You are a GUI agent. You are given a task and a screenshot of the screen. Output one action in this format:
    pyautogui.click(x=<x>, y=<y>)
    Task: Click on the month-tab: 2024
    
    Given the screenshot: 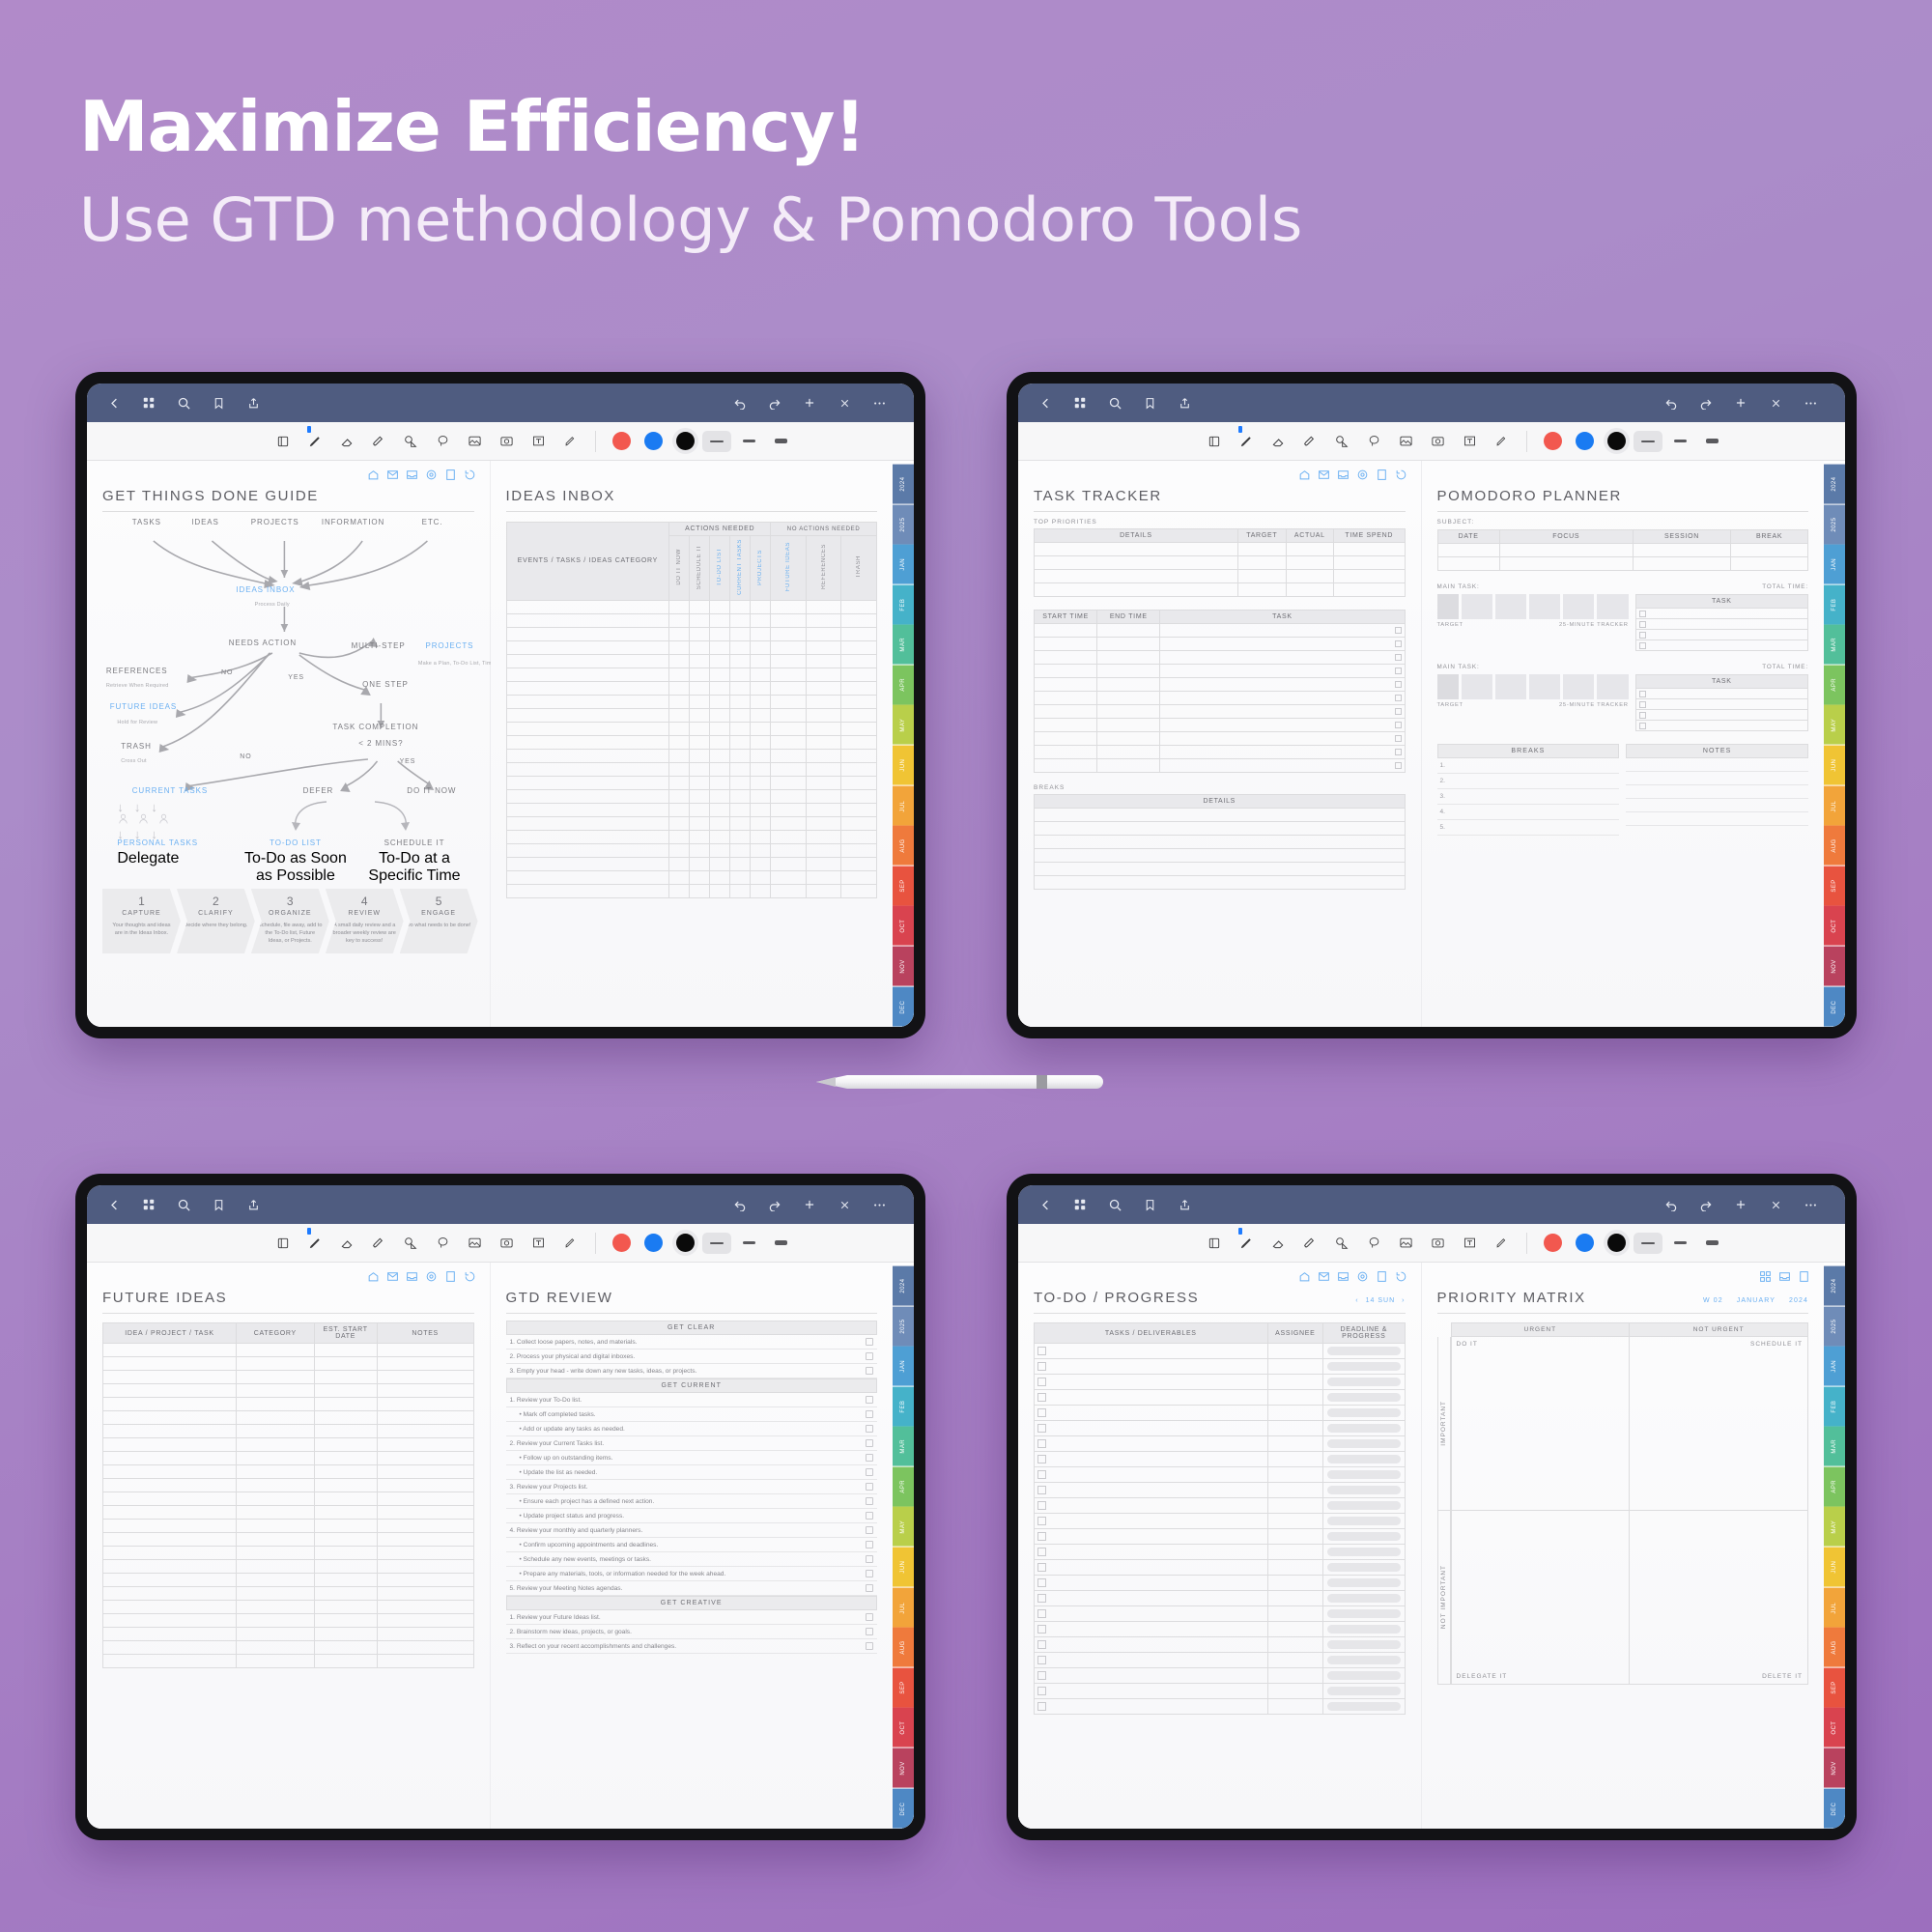 What is the action you would take?
    pyautogui.click(x=903, y=484)
    